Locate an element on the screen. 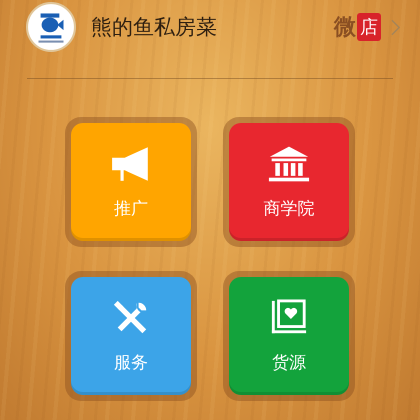 The height and width of the screenshot is (420, 420). menu-tile: 推广 is located at coordinates (131, 182).